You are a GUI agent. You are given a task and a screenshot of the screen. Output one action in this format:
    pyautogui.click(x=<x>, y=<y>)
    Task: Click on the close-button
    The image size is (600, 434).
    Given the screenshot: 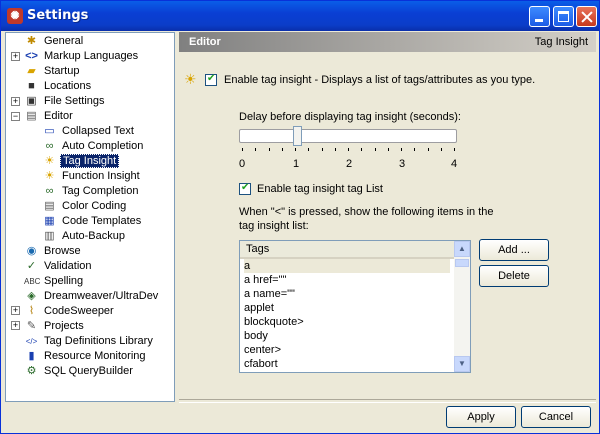 What is the action you would take?
    pyautogui.click(x=586, y=16)
    